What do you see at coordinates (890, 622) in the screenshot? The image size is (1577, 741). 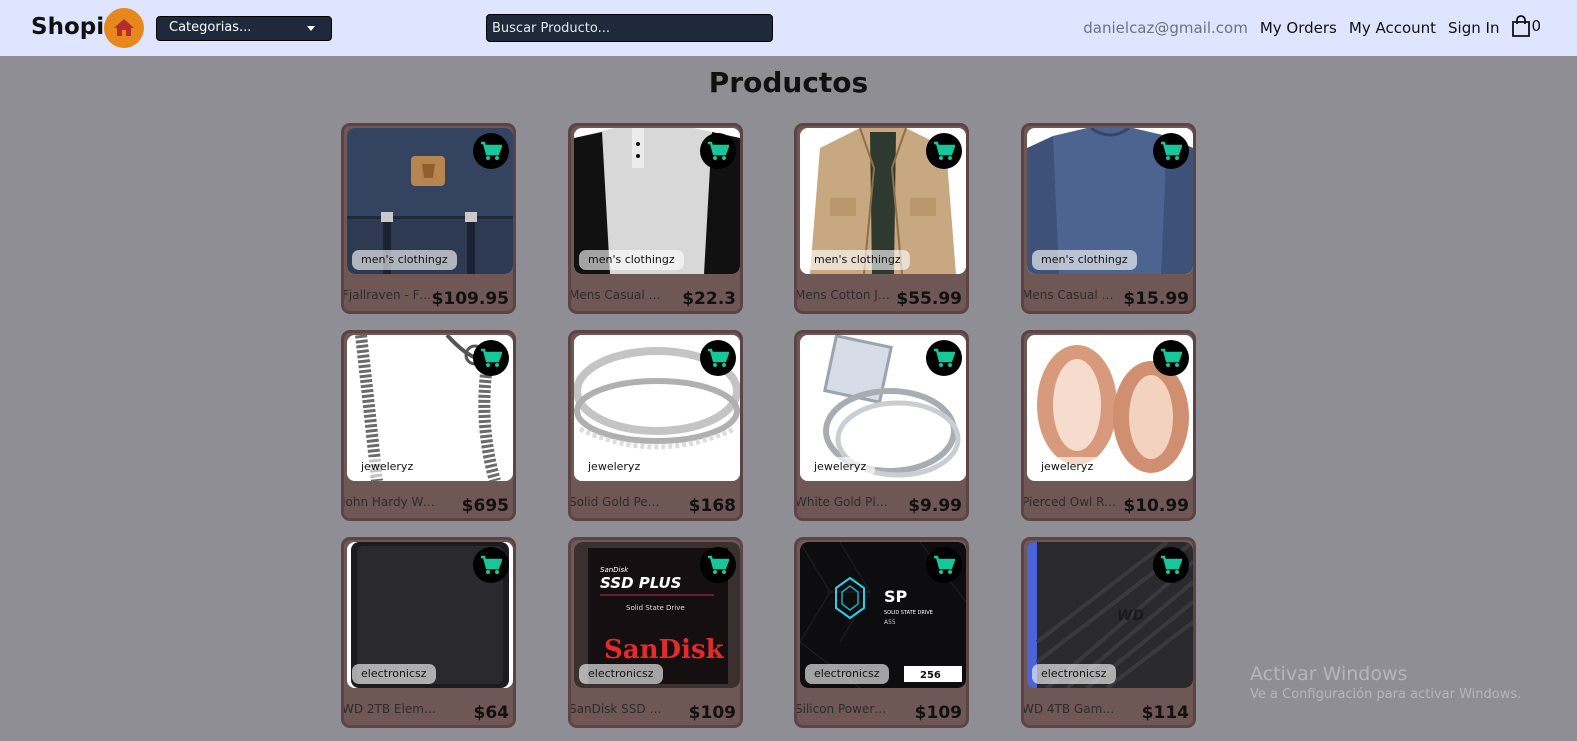 I see `sp-model: A55` at bounding box center [890, 622].